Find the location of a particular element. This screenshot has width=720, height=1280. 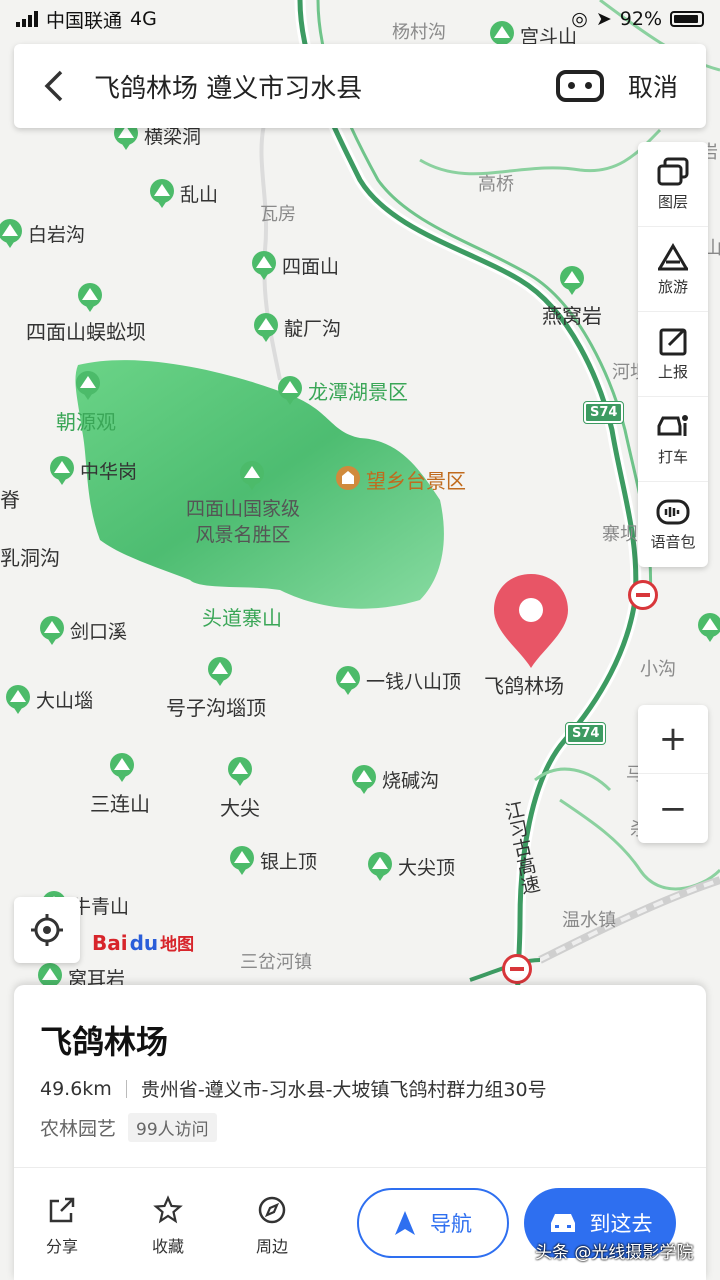

vr-view-icon is located at coordinates (579, 86).